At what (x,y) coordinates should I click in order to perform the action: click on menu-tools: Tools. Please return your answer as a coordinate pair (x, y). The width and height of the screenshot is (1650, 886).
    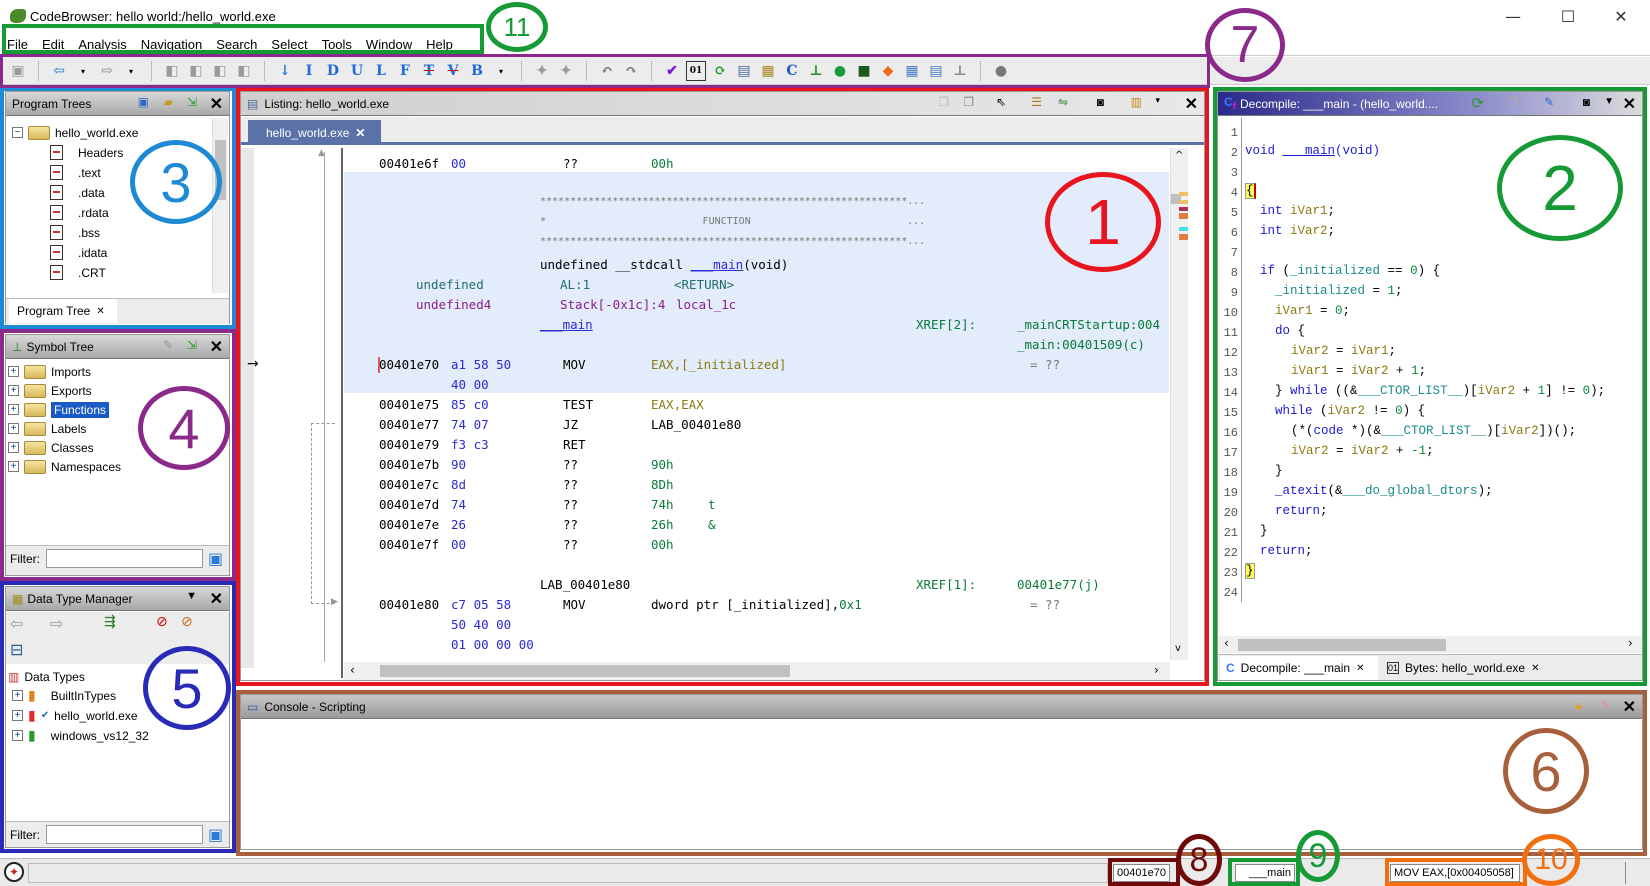
    Looking at the image, I should click on (337, 44).